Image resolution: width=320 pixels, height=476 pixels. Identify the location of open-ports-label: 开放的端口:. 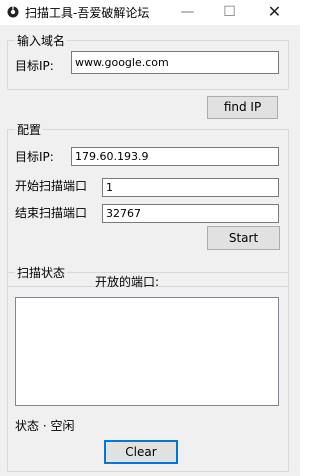
(127, 282).